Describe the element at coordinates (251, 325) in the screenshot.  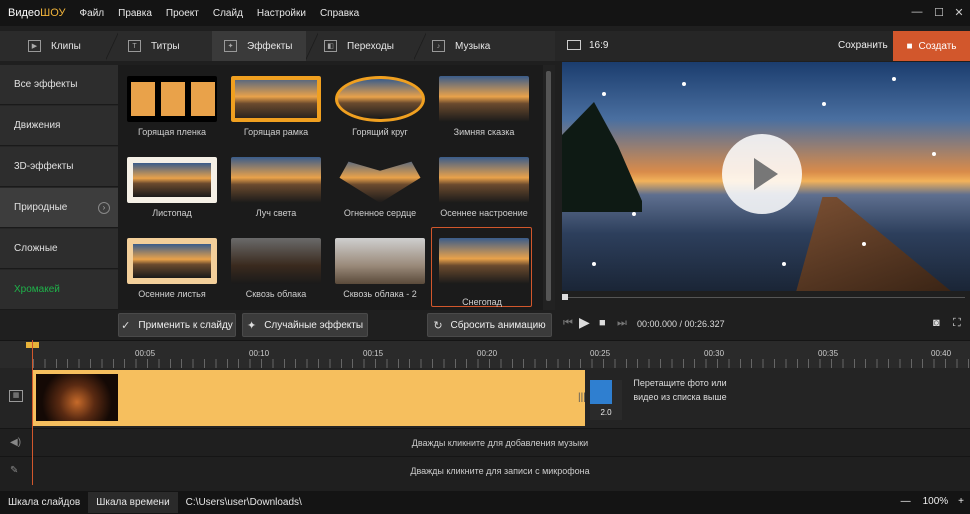
I see `magic-wand-icon: ✦` at that location.